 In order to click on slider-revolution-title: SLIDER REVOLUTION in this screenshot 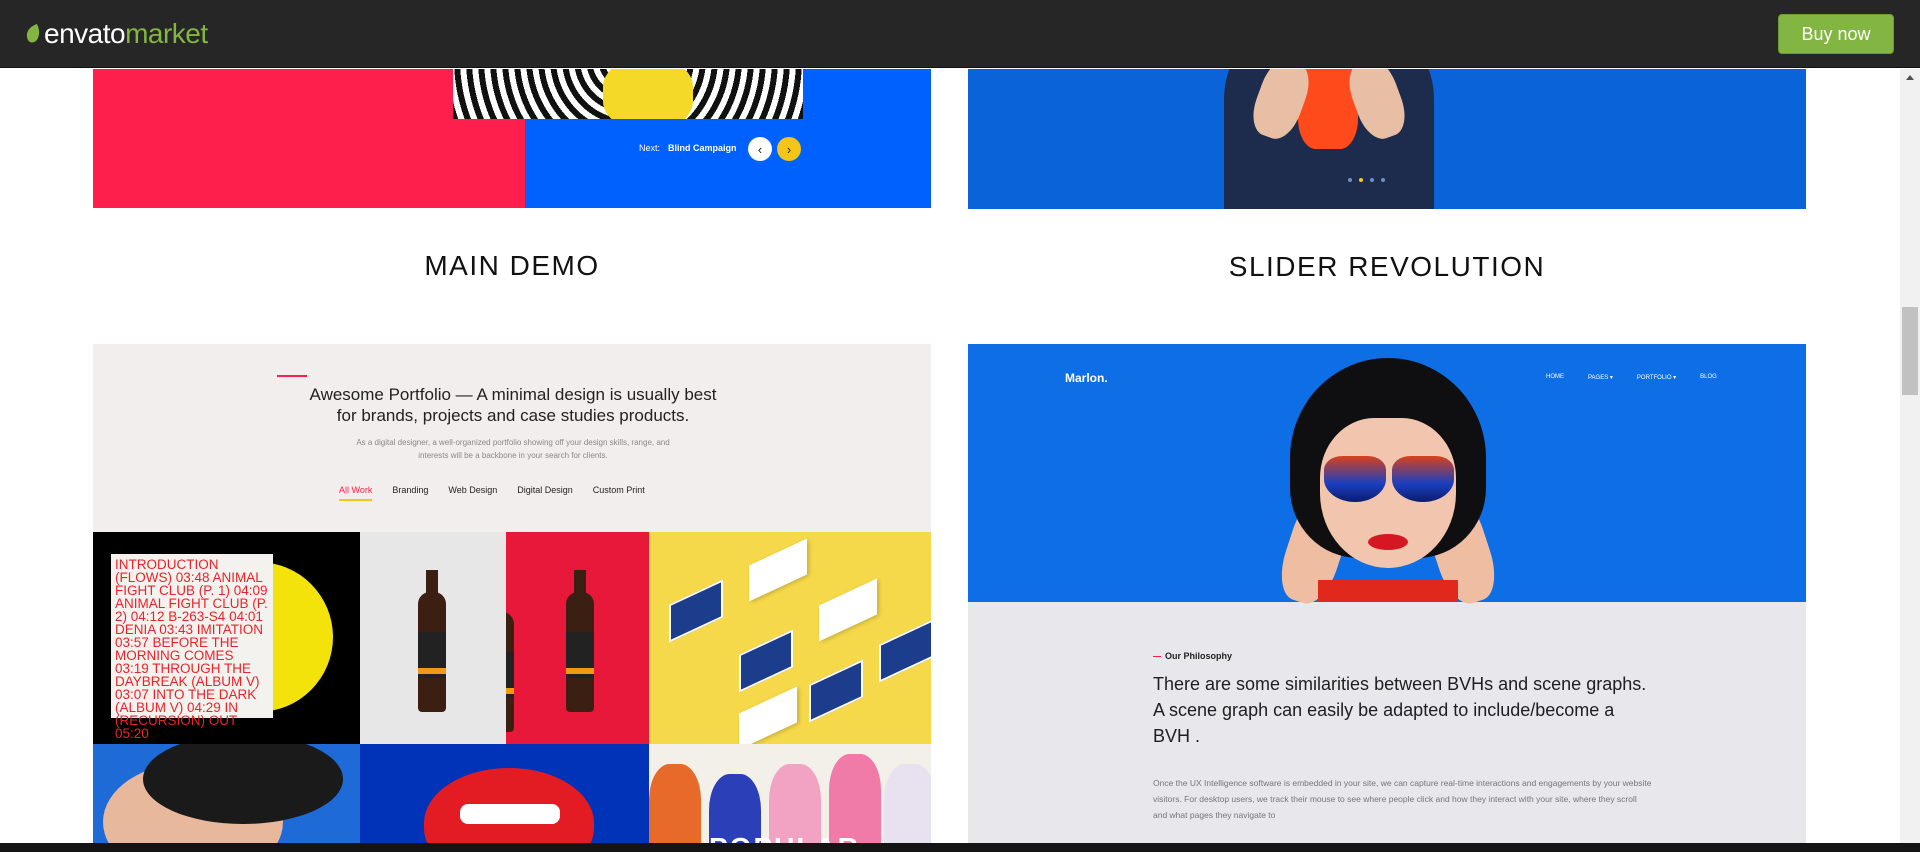, I will do `click(1387, 267)`.